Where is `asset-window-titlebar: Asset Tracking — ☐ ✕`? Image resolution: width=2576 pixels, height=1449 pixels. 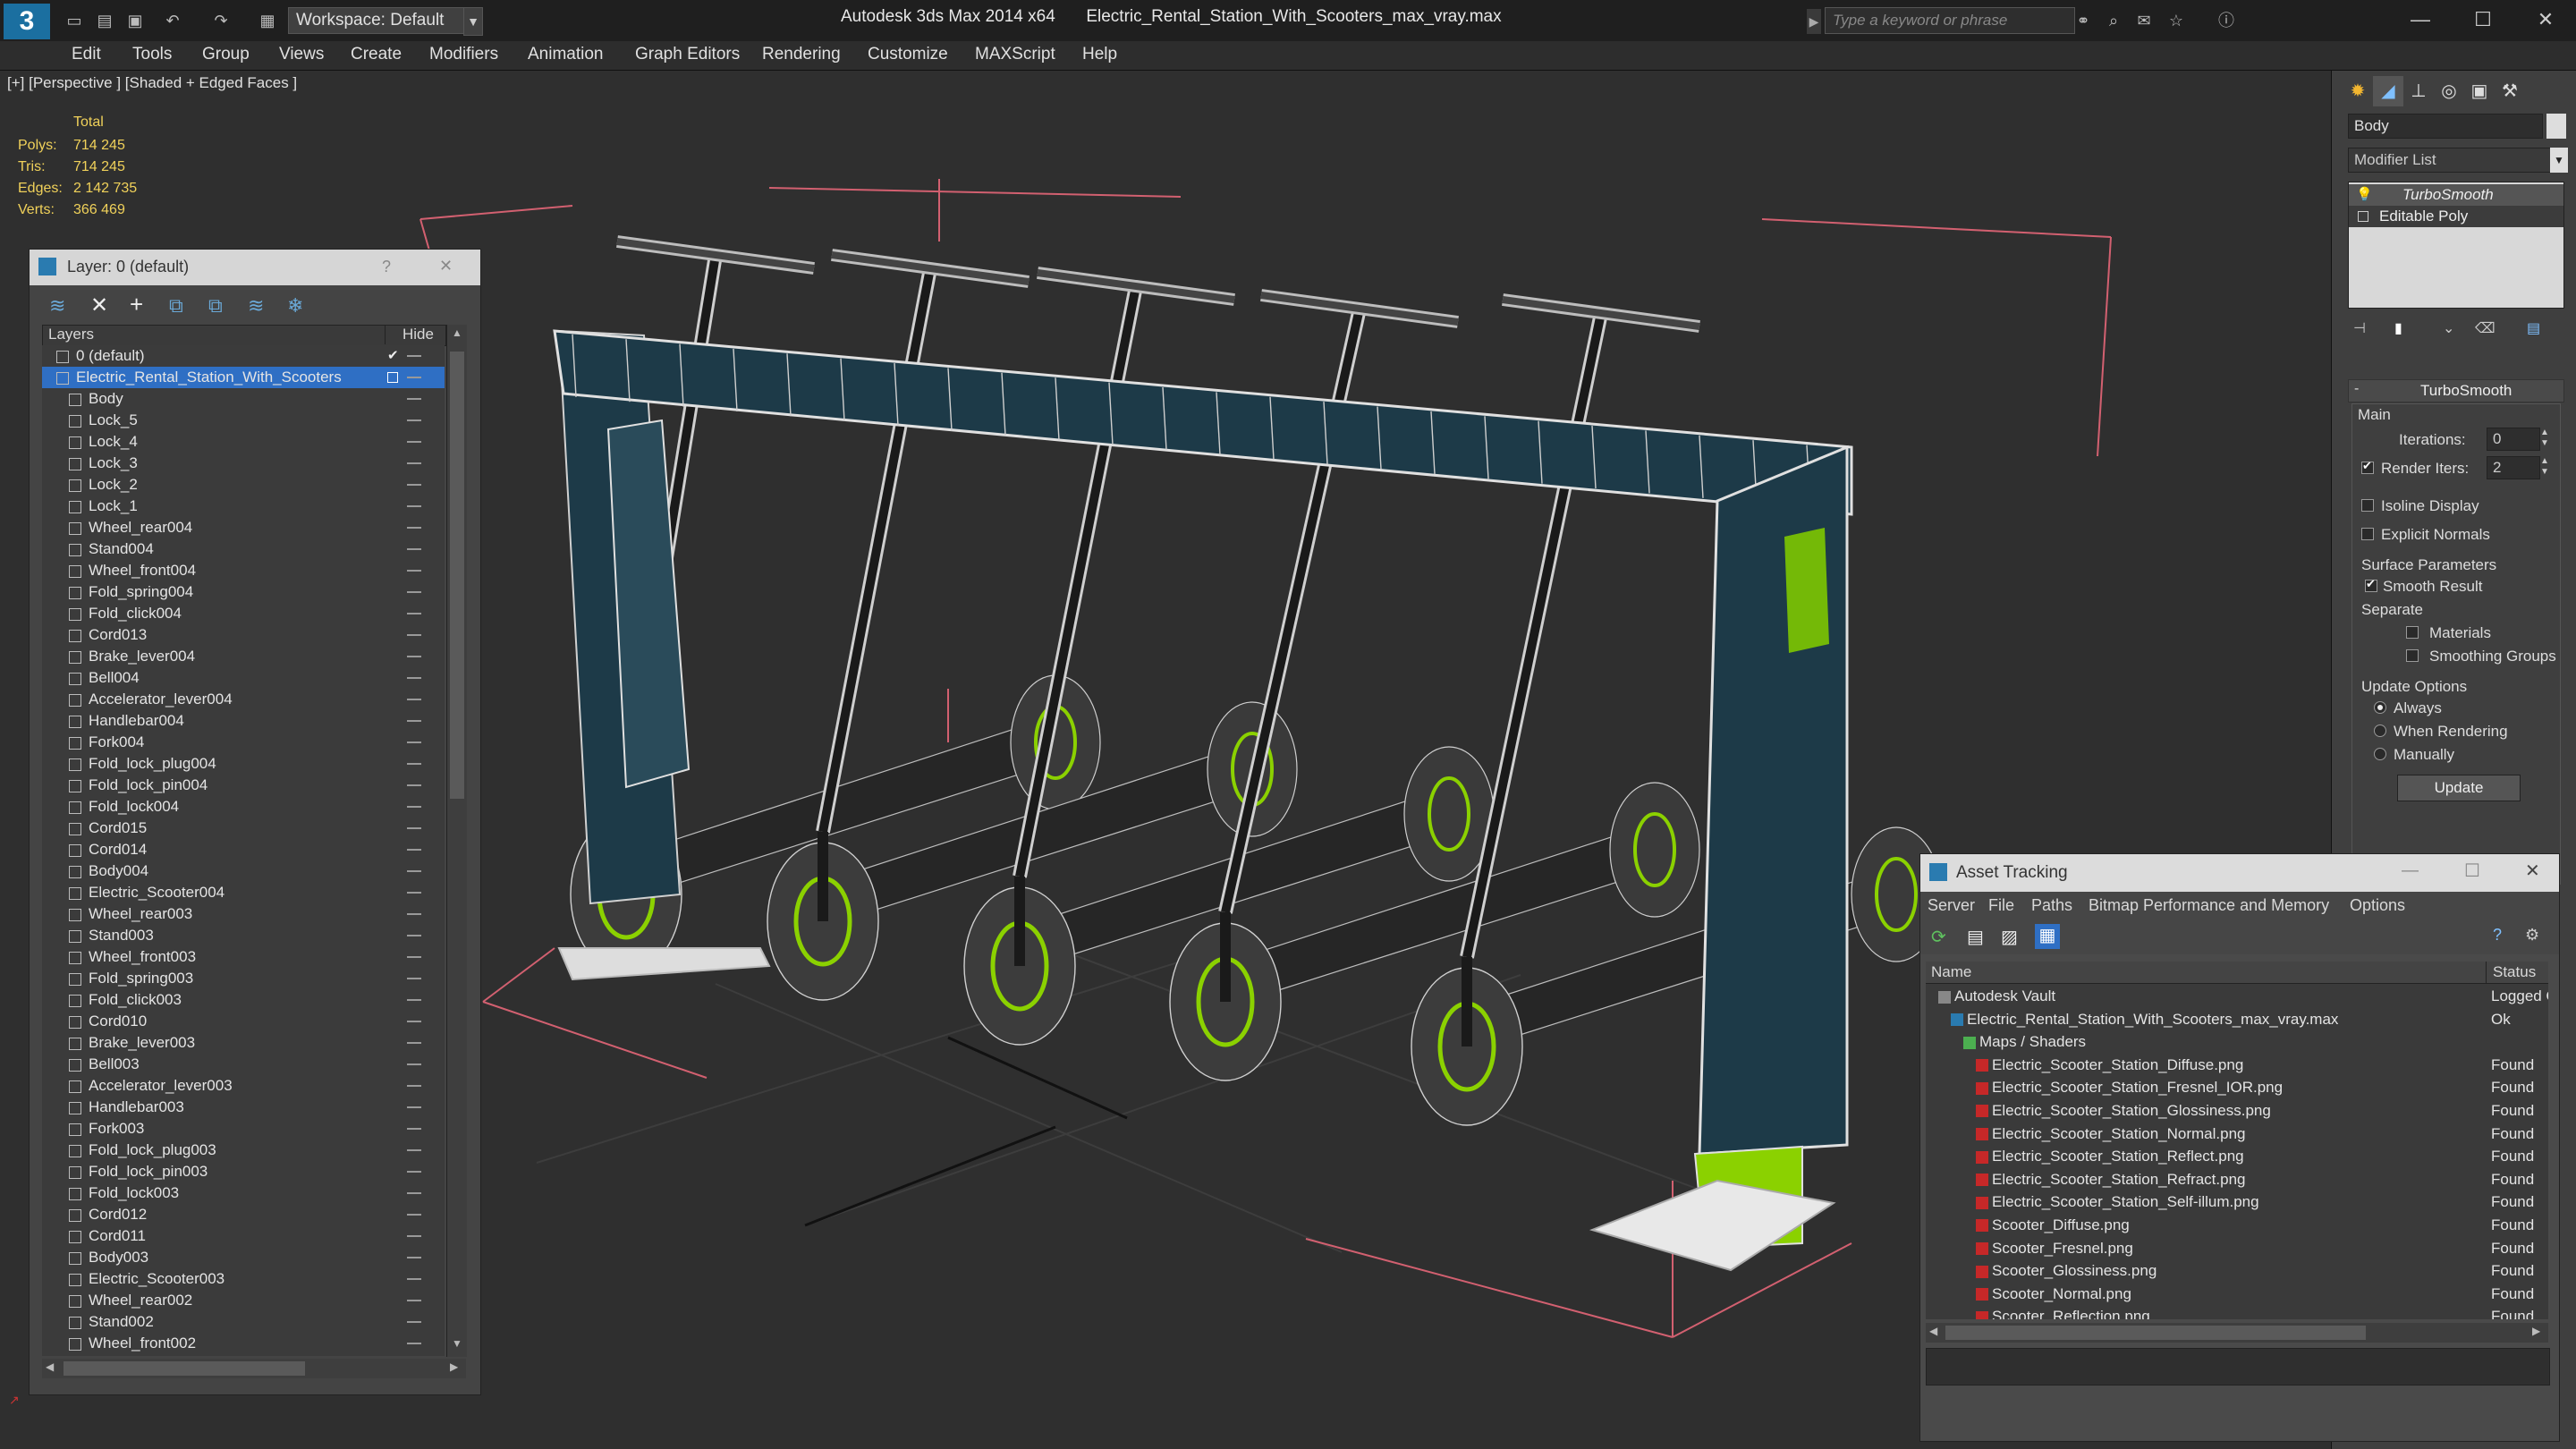
asset-window-titlebar: Asset Tracking — ☐ ✕ is located at coordinates (2239, 873).